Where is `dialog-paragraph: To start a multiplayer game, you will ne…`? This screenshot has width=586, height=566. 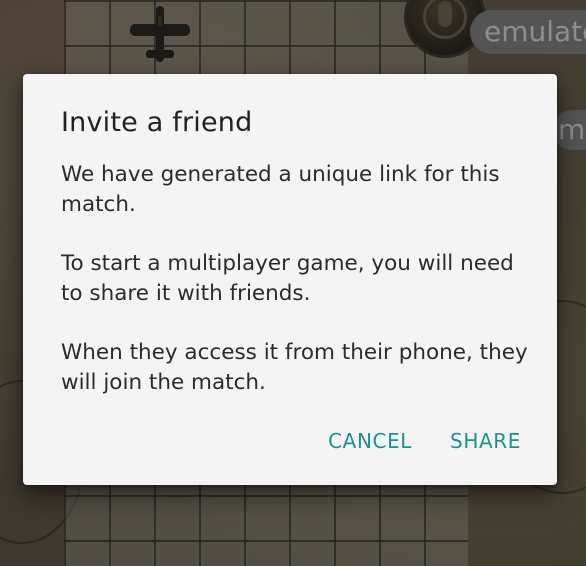 dialog-paragraph: To start a multiplayer game, you will ne… is located at coordinates (287, 278).